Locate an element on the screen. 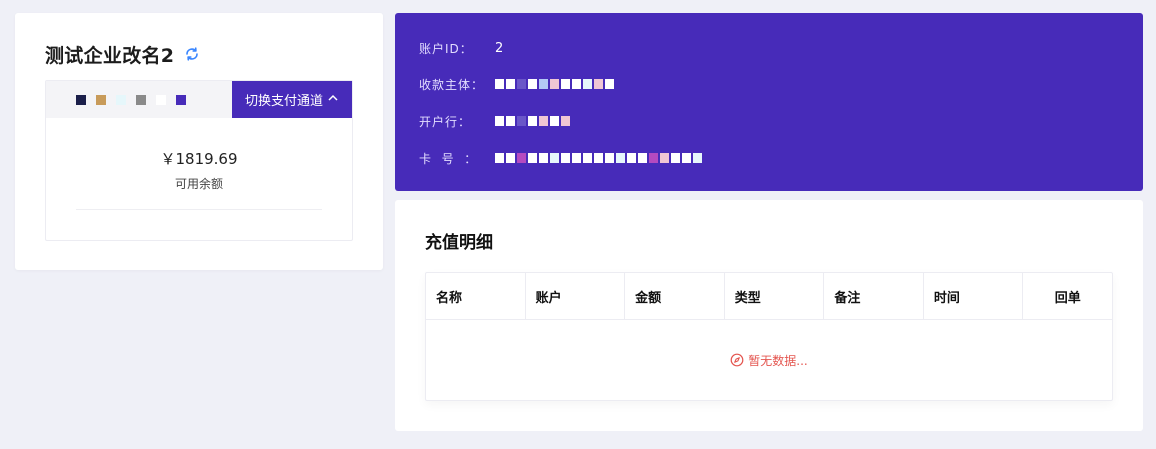 The height and width of the screenshot is (449, 1156). table-header: 名称 账户 金额 类型 备注 时间 回单 is located at coordinates (769, 296).